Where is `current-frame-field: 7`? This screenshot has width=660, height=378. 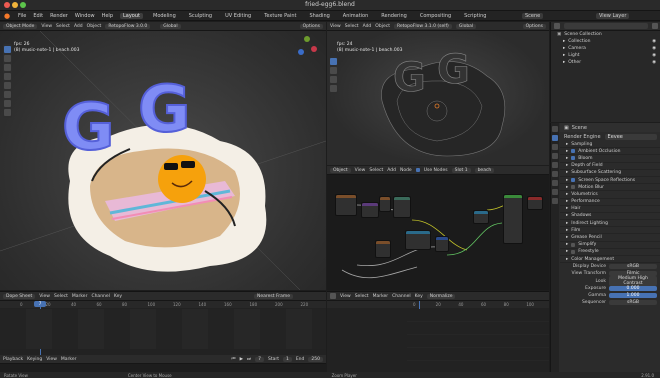
current-frame-field: 7 is located at coordinates (259, 359).